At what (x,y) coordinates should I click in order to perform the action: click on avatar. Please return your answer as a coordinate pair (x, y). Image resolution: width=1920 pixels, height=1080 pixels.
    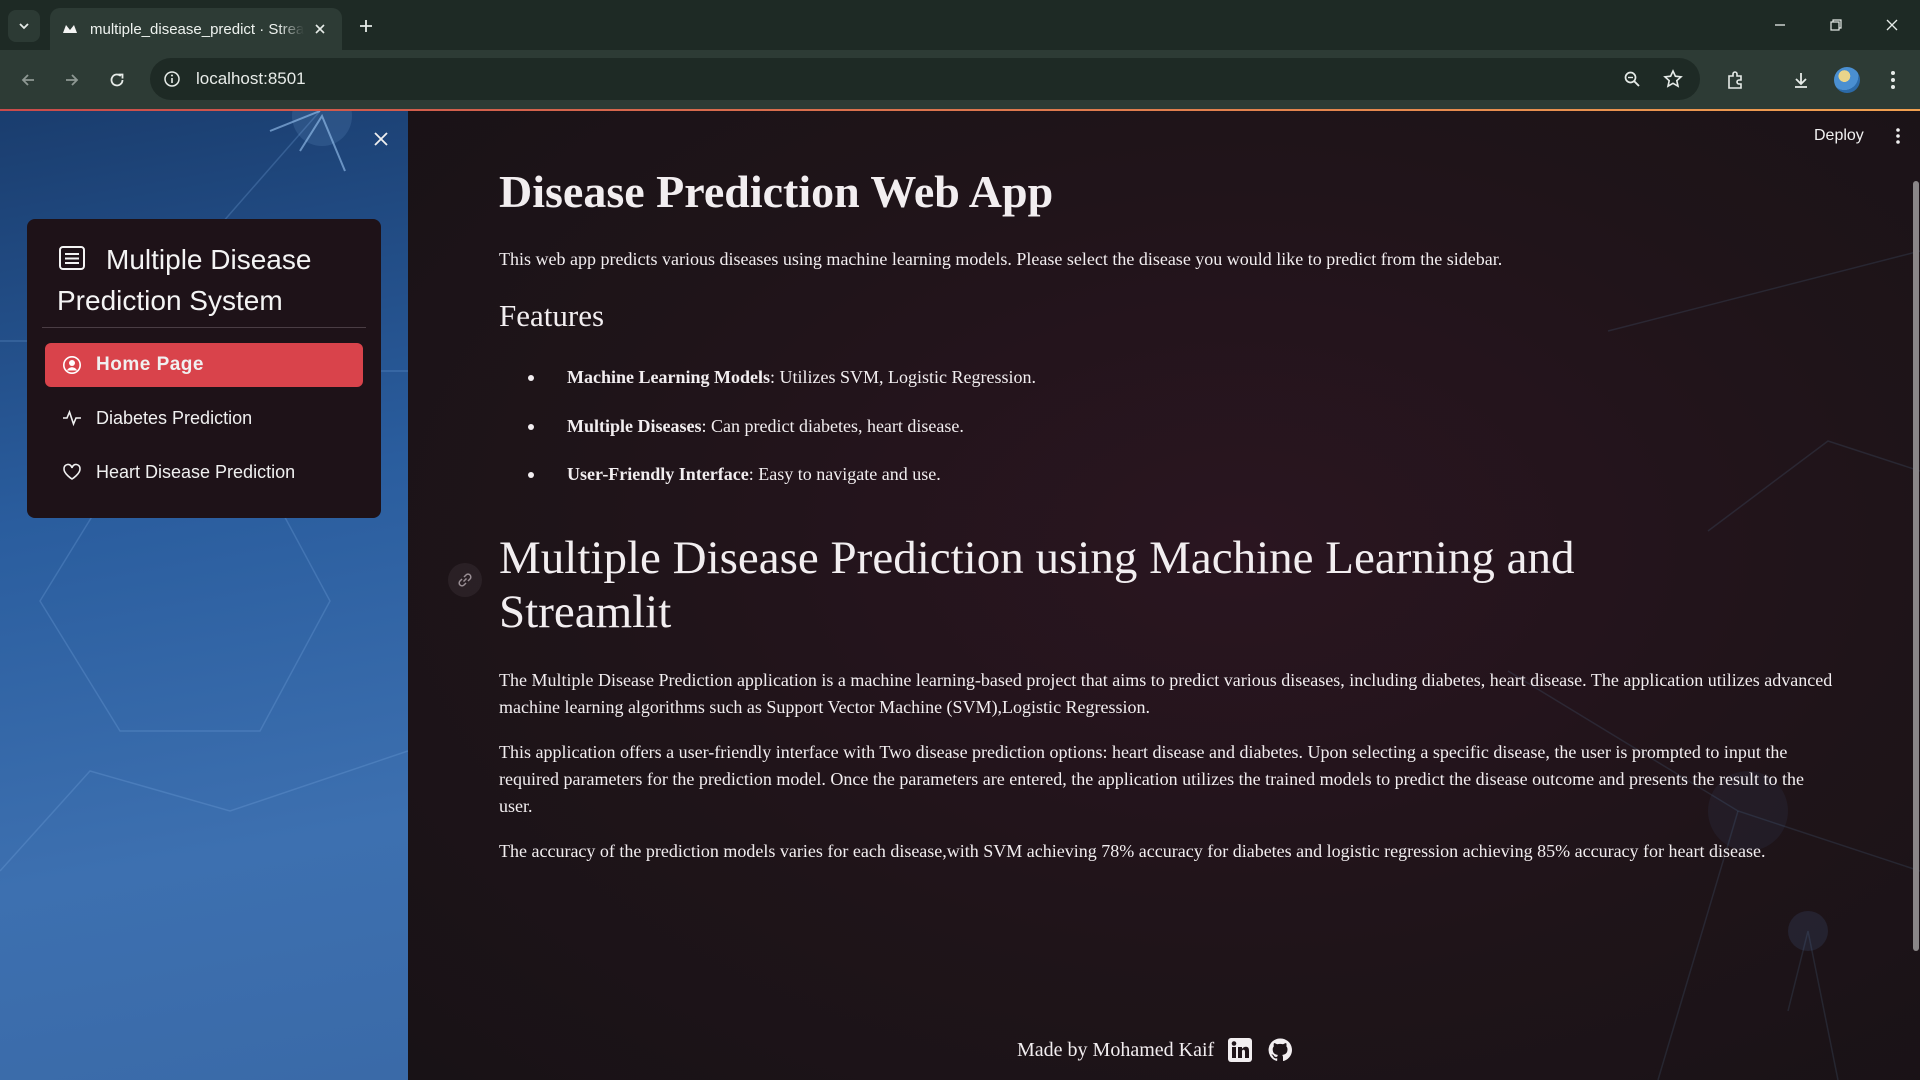
    Looking at the image, I should click on (1847, 80).